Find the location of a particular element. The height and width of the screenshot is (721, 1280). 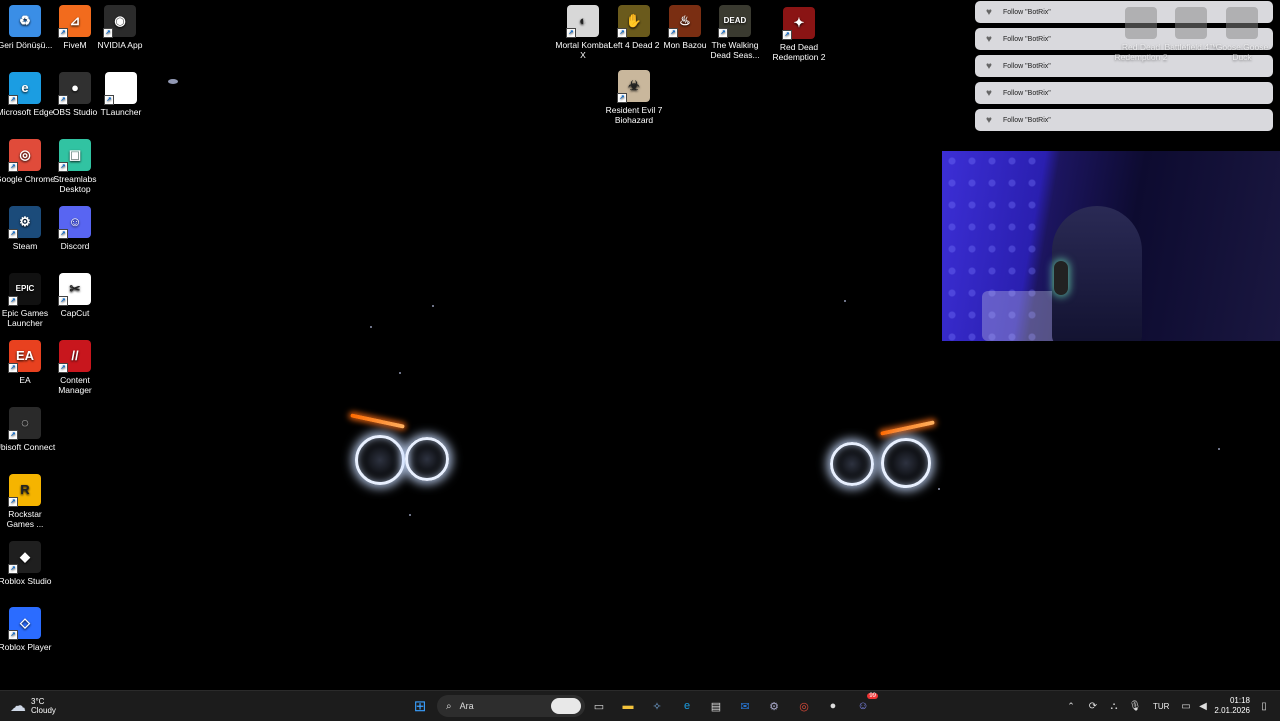

discord-shortcut: ☺ ↗ Discord is located at coordinates (75, 228).